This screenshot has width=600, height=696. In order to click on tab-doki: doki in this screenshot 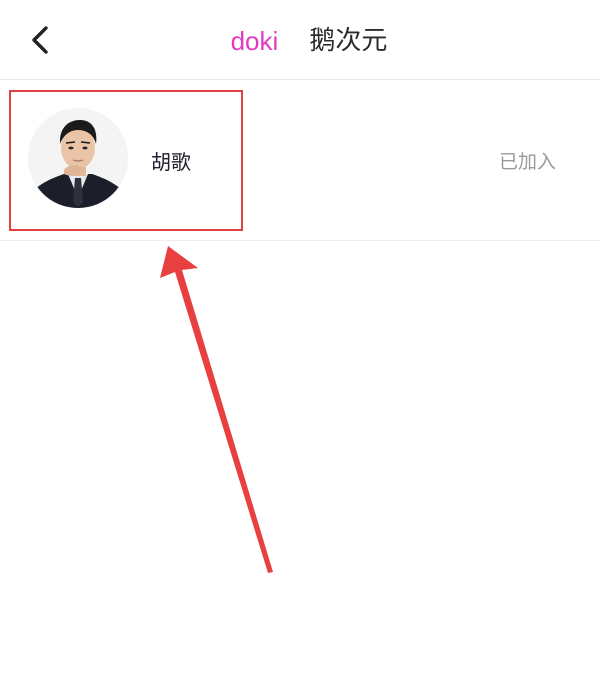, I will do `click(255, 41)`.